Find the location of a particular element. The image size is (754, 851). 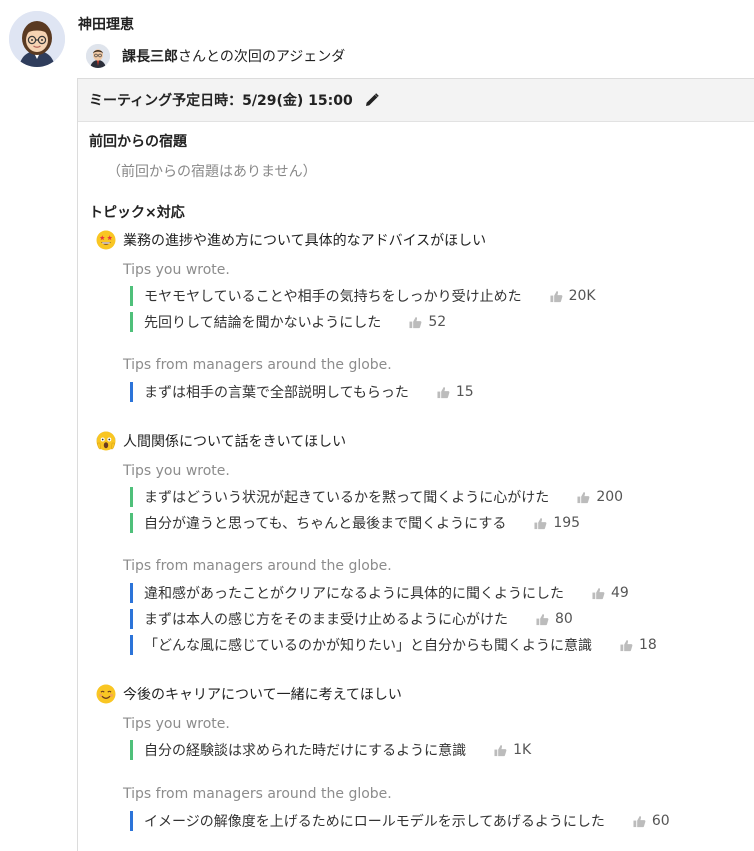

like-count-value: 195 is located at coordinates (567, 523).